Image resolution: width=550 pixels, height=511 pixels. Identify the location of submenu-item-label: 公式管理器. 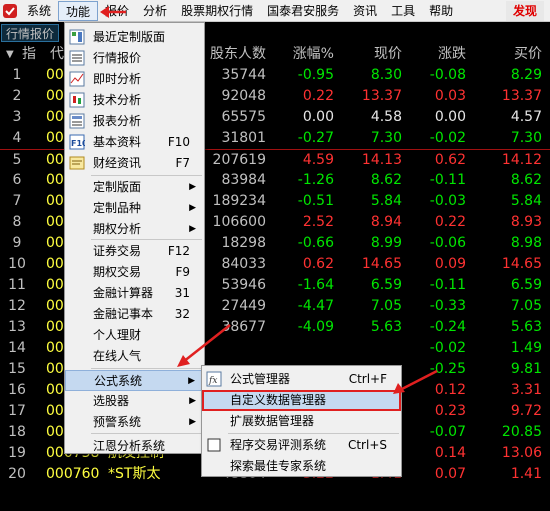
(260, 379).